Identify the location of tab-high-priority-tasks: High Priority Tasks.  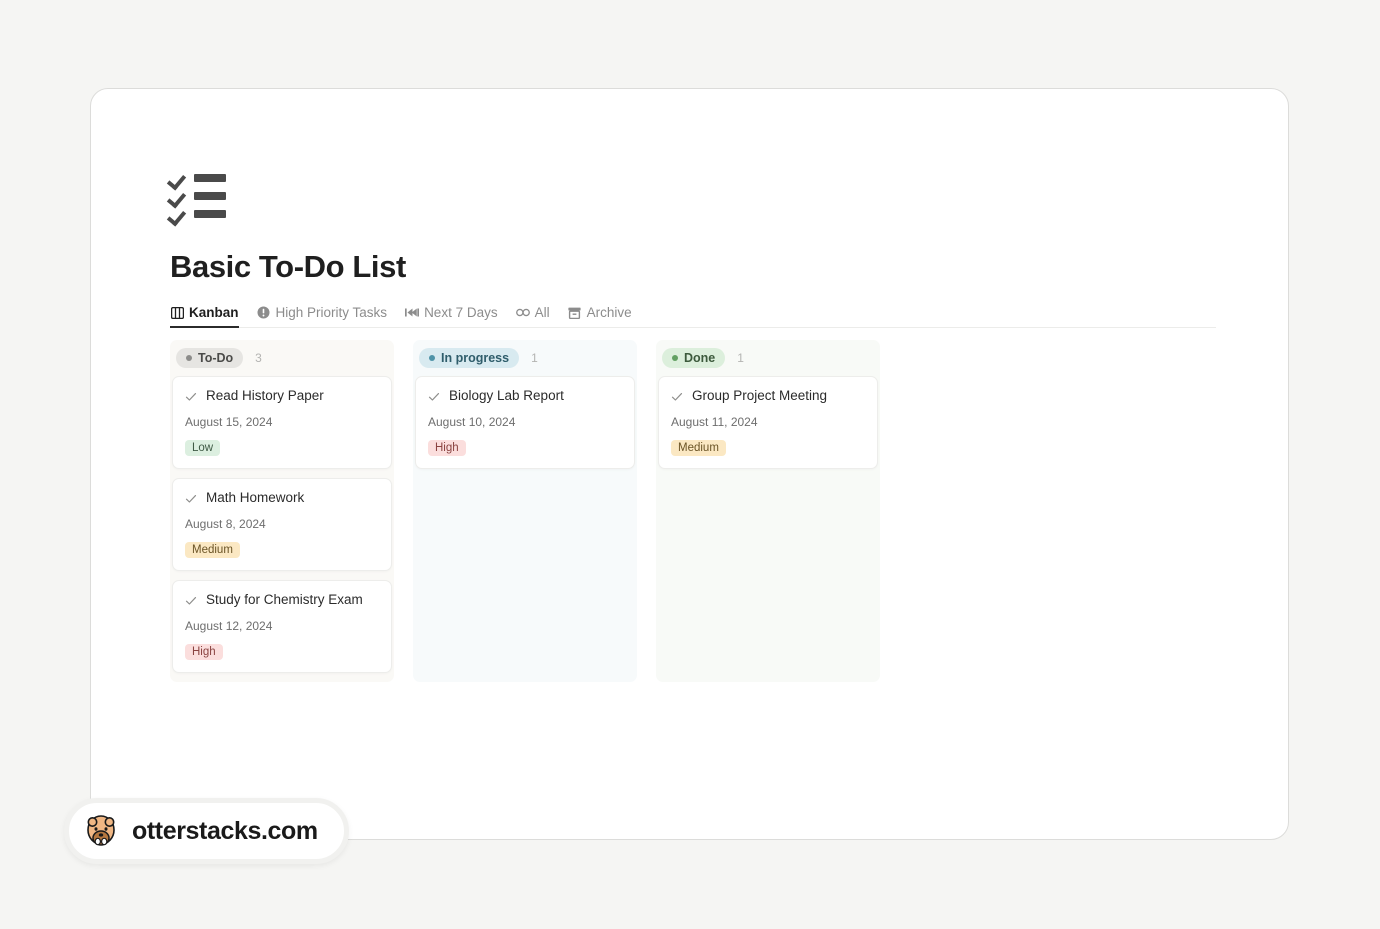
(322, 316).